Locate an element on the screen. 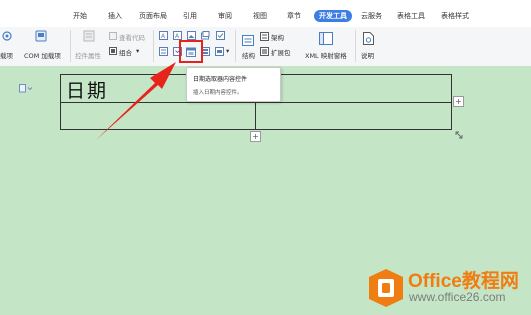 This screenshot has height=315, width=531. watermark-brand: Office教程网 is located at coordinates (463, 281).